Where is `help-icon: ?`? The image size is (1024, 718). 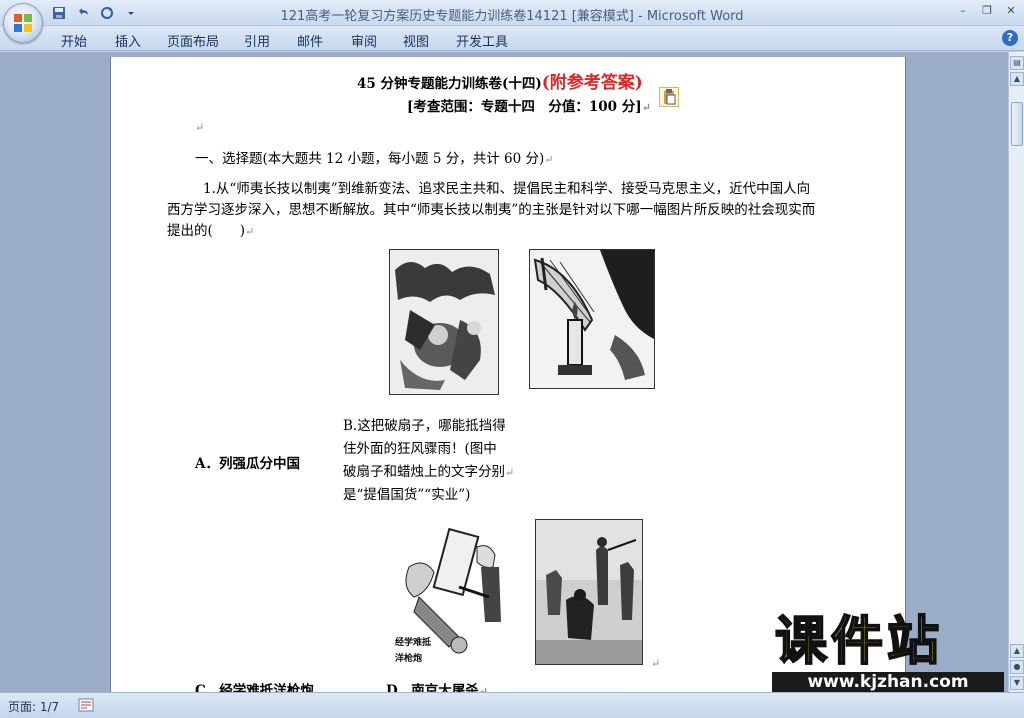
help-icon: ? is located at coordinates (1010, 38).